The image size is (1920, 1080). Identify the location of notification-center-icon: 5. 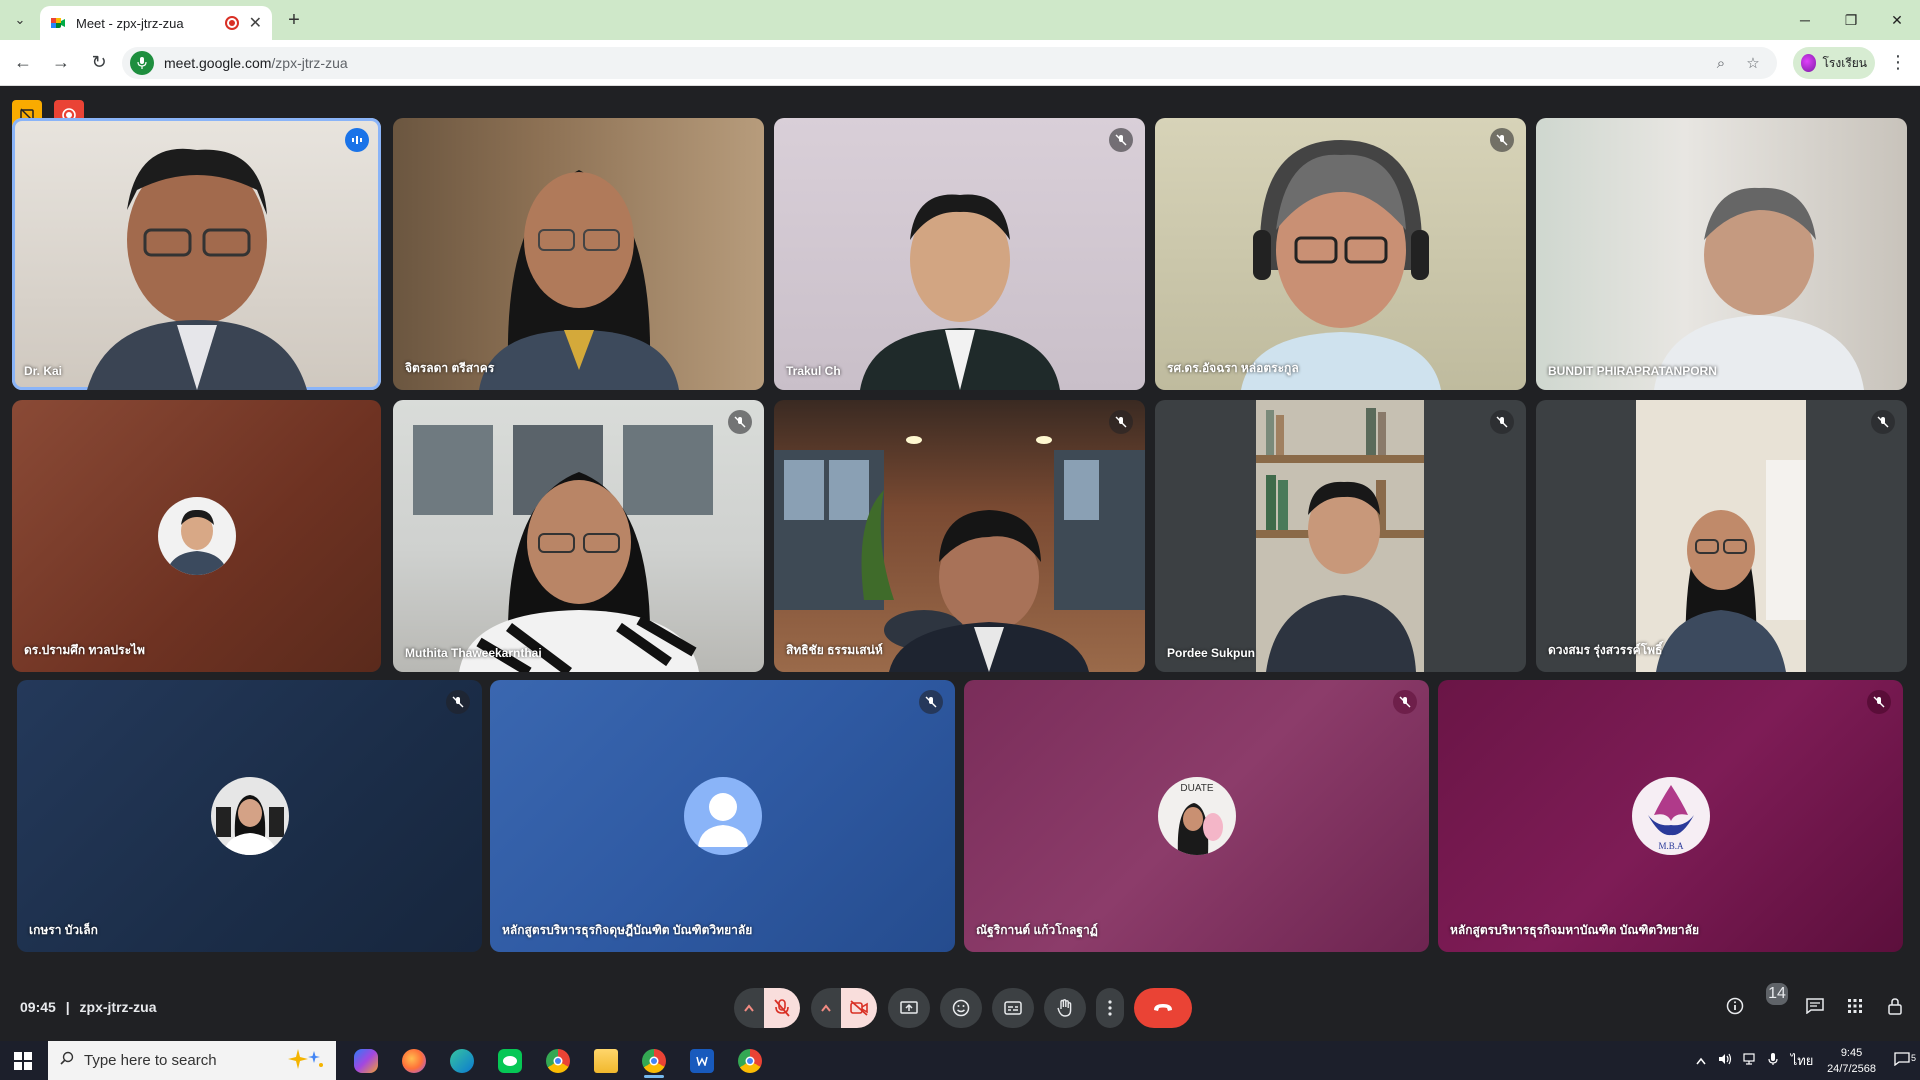
(1902, 1060).